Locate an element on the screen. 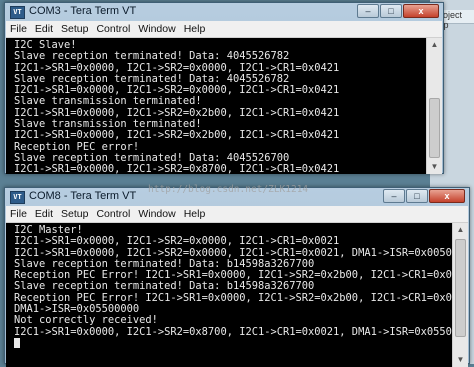 This screenshot has width=474, height=367. com8-window-title: COM8 - Tera Term VT is located at coordinates (83, 196).